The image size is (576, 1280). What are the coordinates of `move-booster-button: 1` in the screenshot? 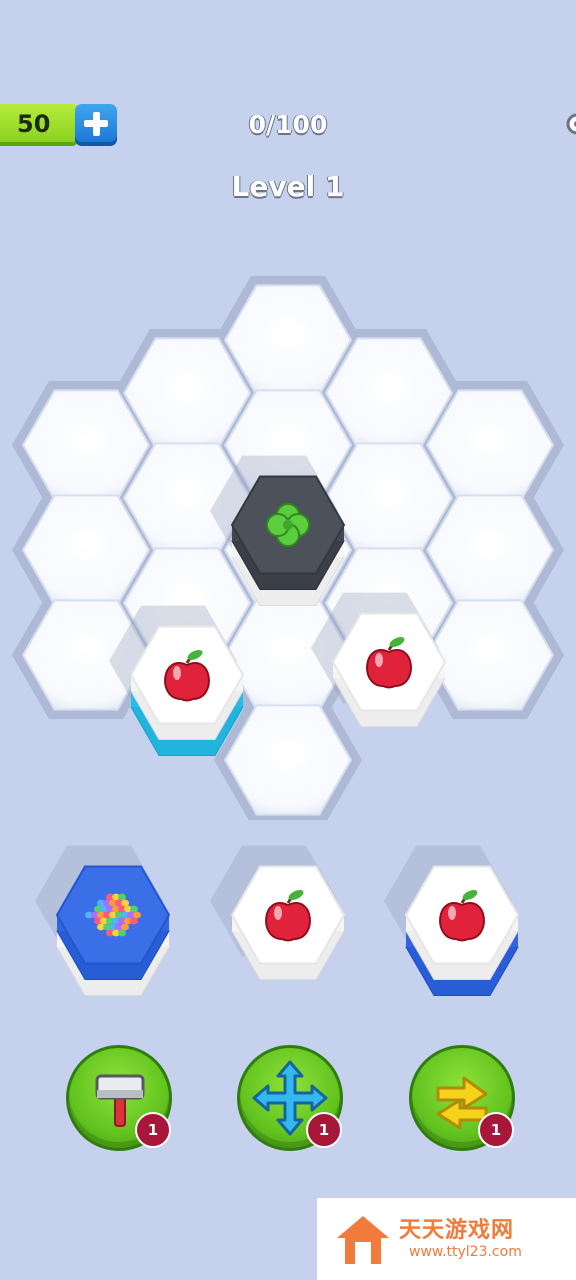 It's located at (290, 1098).